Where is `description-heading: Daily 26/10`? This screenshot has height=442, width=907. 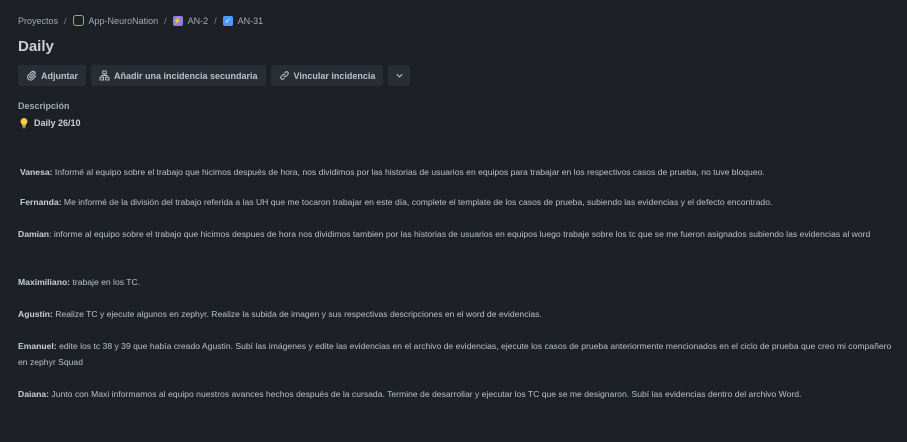 description-heading: Daily 26/10 is located at coordinates (49, 123).